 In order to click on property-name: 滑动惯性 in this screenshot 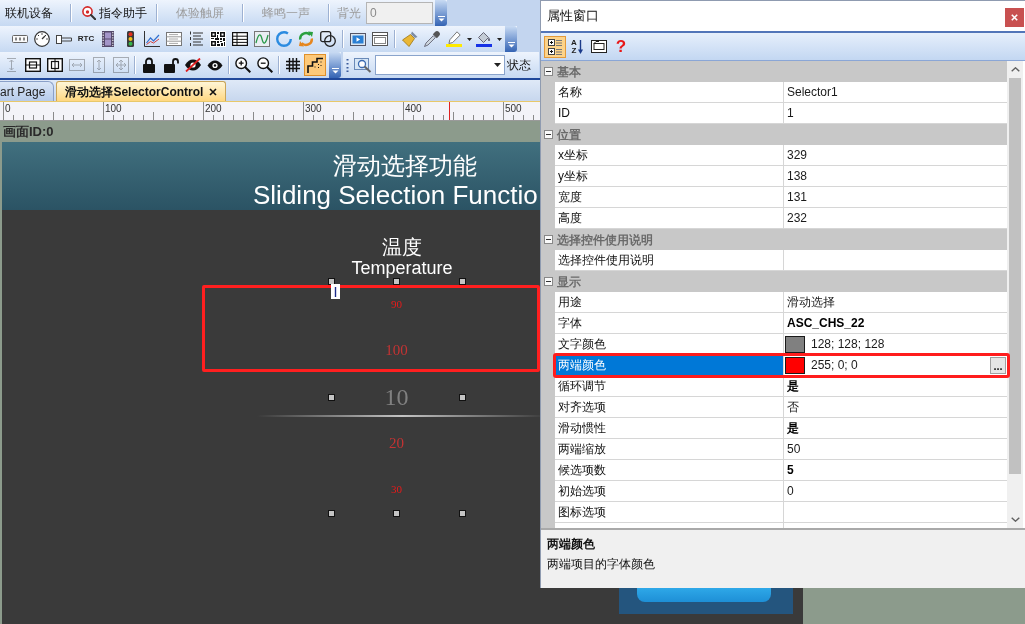, I will do `click(669, 428)`.